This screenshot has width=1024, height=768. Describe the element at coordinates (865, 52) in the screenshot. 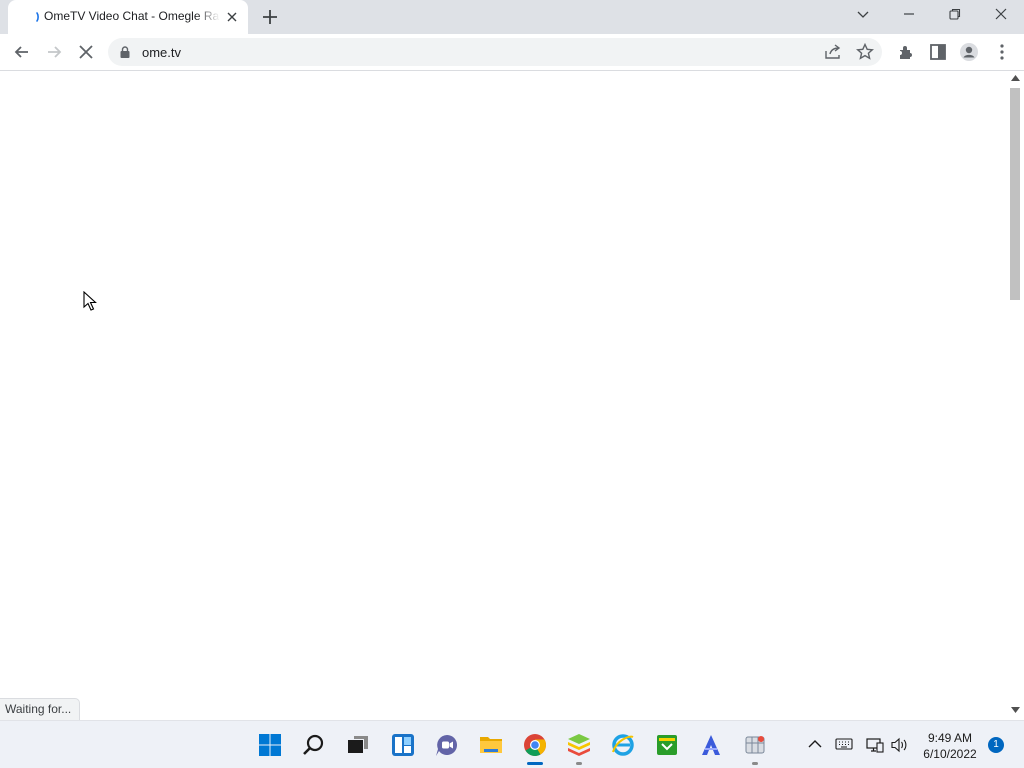

I see `bookmark-star-icon` at that location.